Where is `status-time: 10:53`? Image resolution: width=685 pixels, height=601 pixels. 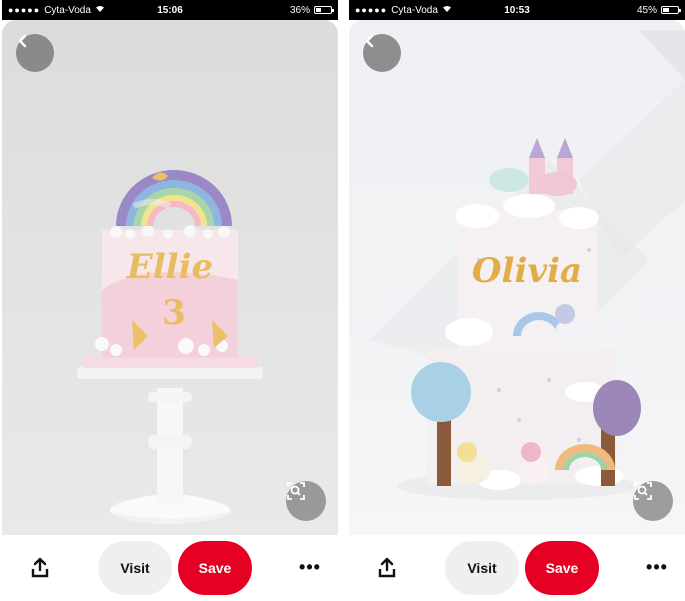 status-time: 10:53 is located at coordinates (517, 10).